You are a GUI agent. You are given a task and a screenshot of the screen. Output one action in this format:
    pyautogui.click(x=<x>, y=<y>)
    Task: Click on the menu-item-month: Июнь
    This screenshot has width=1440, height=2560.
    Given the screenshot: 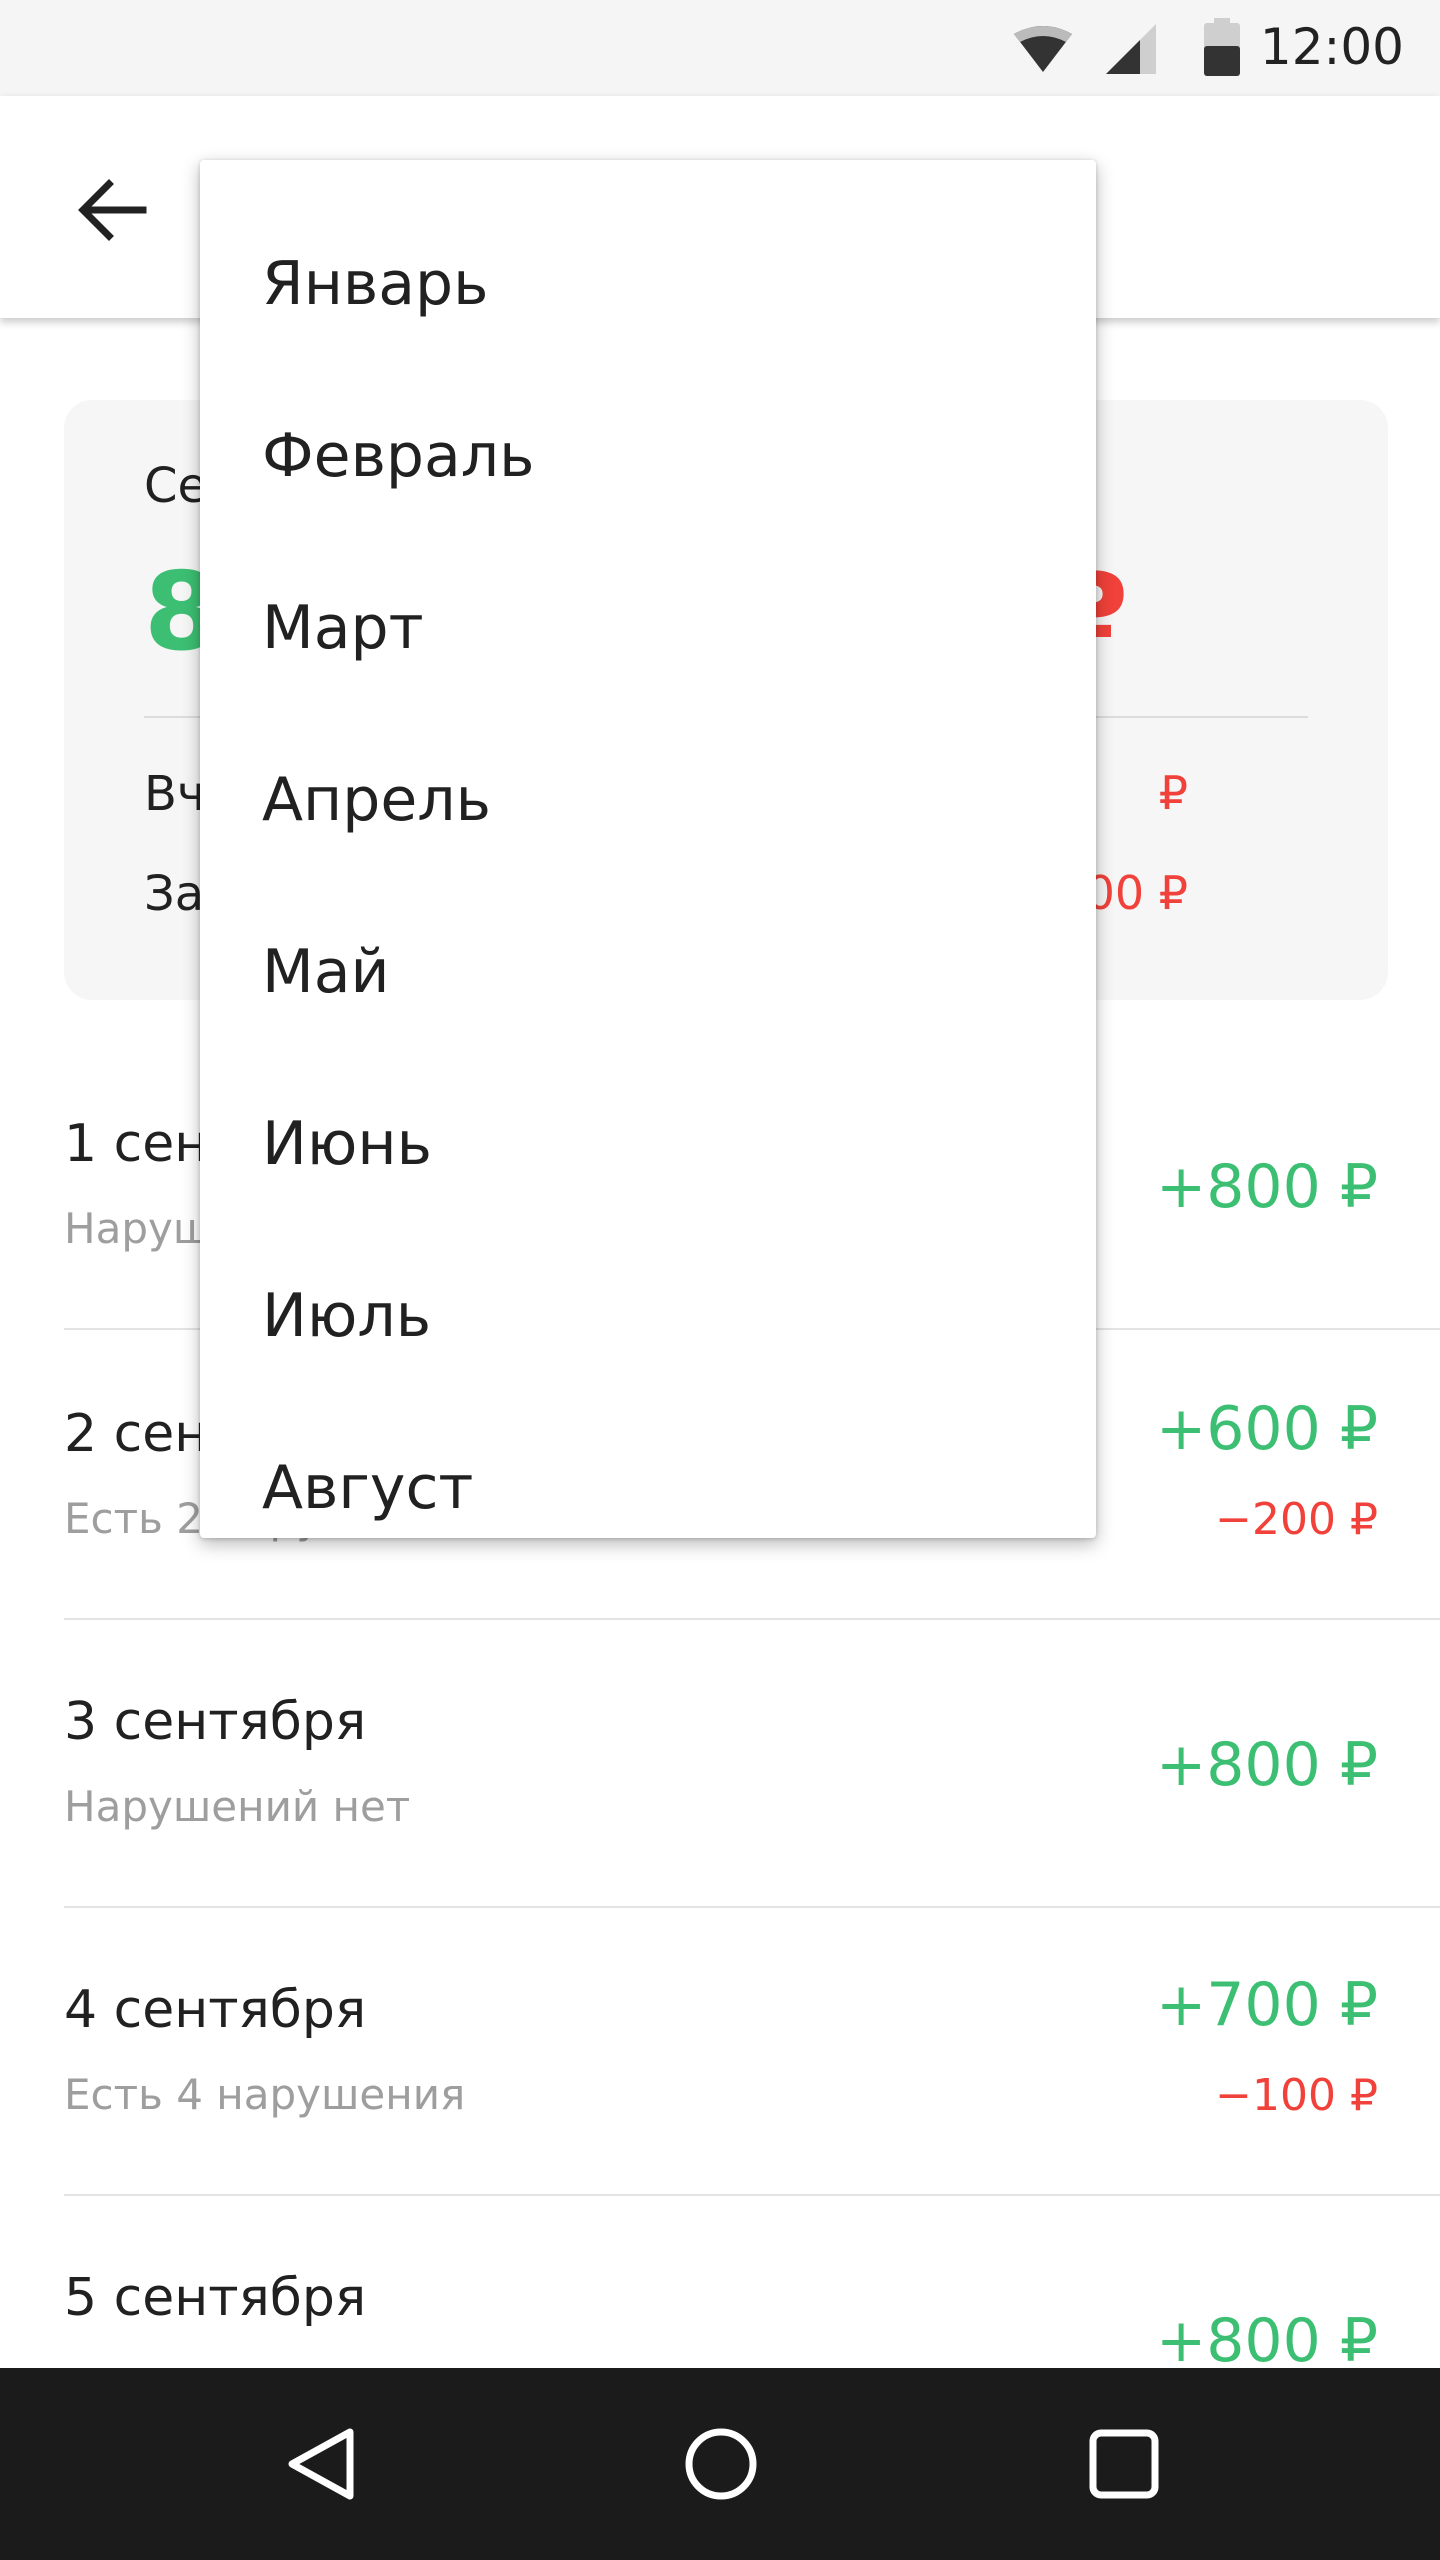 What is the action you would take?
    pyautogui.click(x=648, y=1144)
    